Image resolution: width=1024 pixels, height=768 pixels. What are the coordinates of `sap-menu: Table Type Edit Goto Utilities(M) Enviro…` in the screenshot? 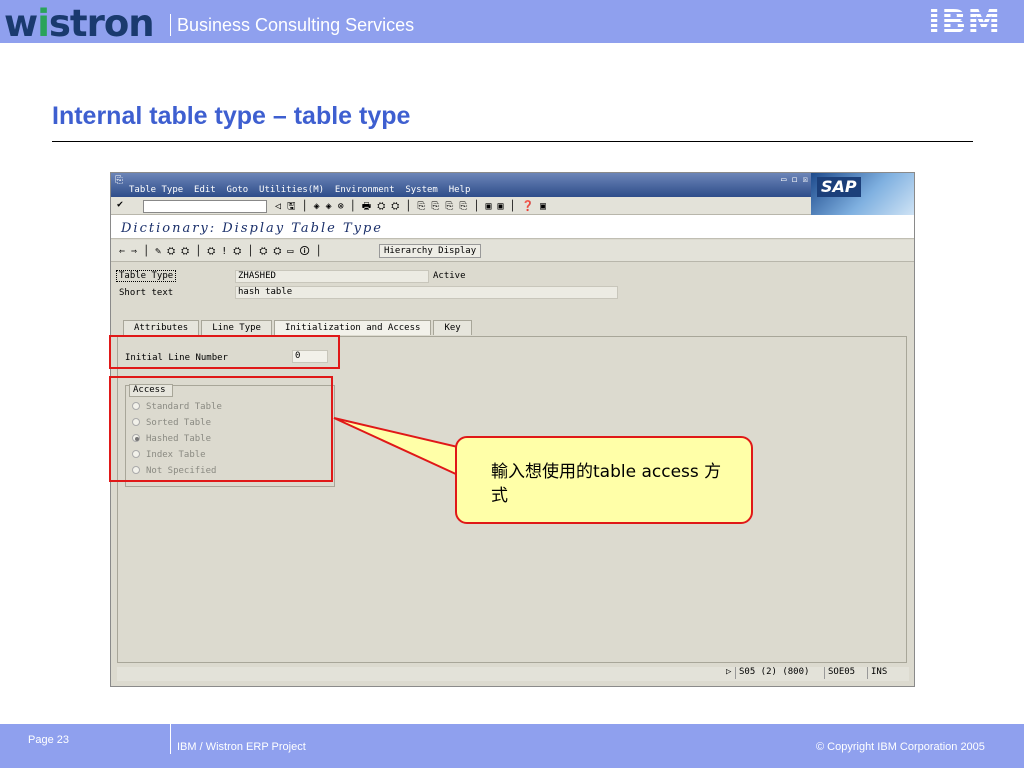 It's located at (299, 190).